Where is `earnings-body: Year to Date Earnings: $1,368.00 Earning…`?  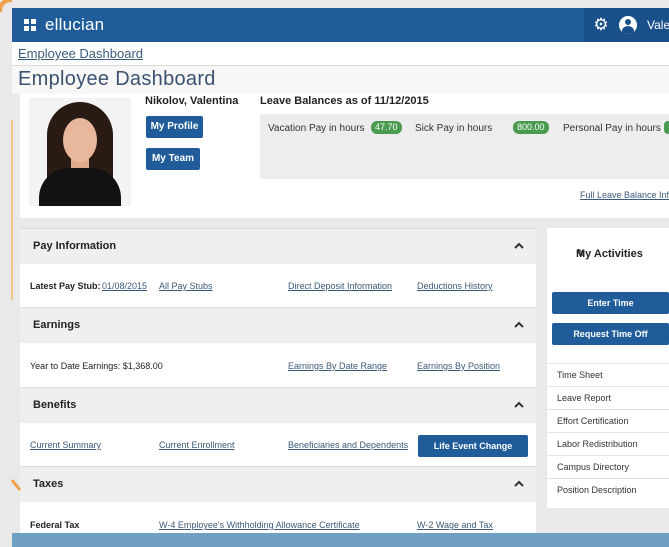
earnings-body: Year to Date Earnings: $1,368.00 Earning… is located at coordinates (278, 366).